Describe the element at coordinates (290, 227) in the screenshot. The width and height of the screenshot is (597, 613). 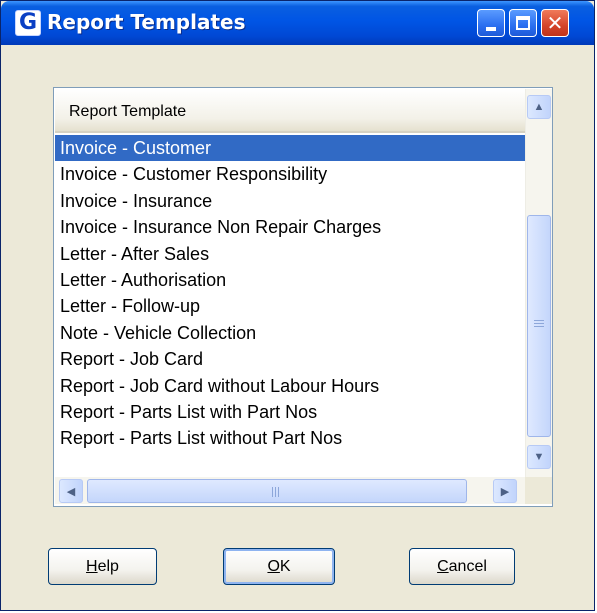
I see `list-item: Invoice - Insurance Non Repair Charges` at that location.